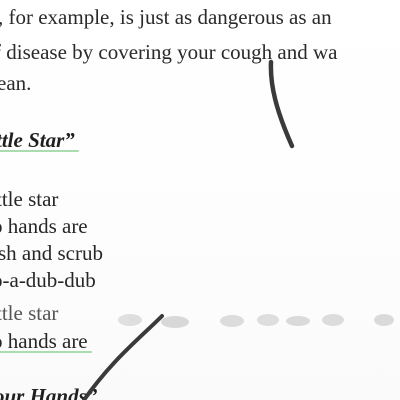 The height and width of the screenshot is (400, 400). I want to click on song-line-1: ttle star, so click(29, 199).